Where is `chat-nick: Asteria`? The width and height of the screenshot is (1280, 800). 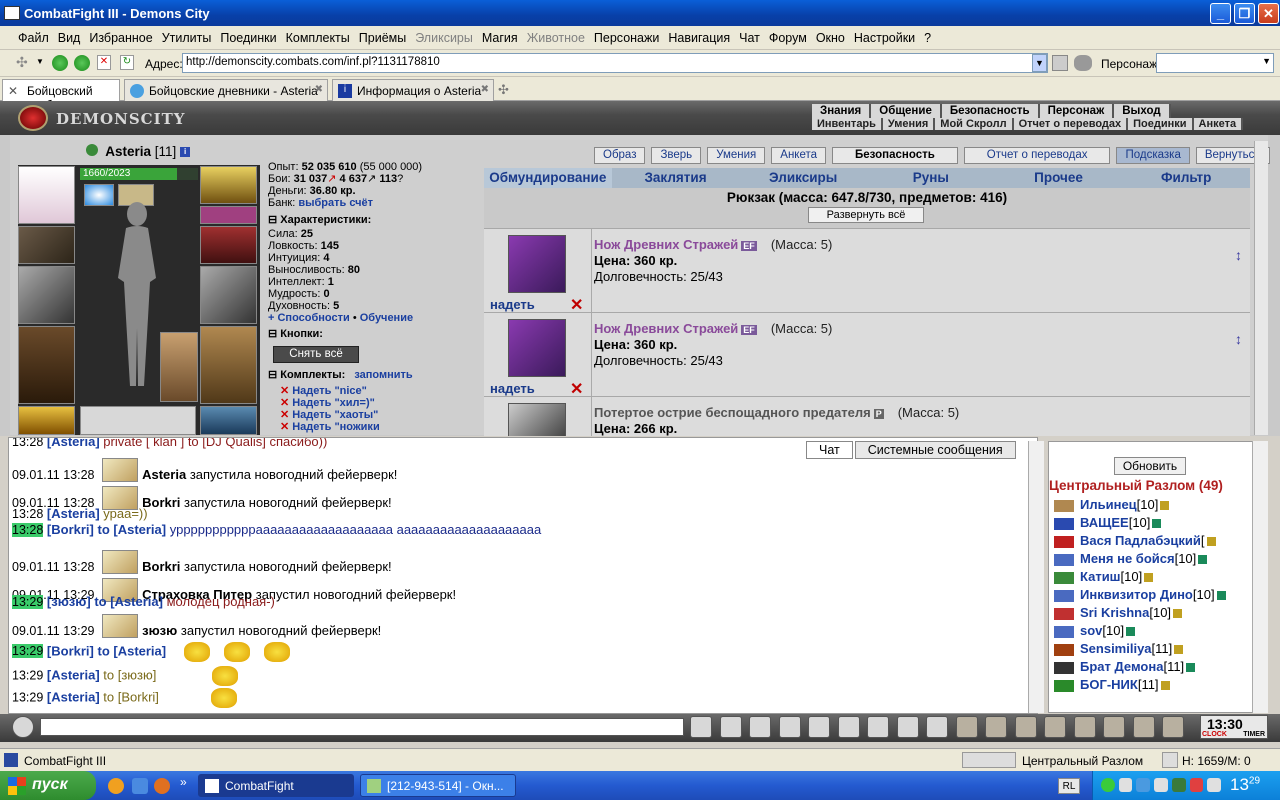
chat-nick: Asteria is located at coordinates (164, 474).